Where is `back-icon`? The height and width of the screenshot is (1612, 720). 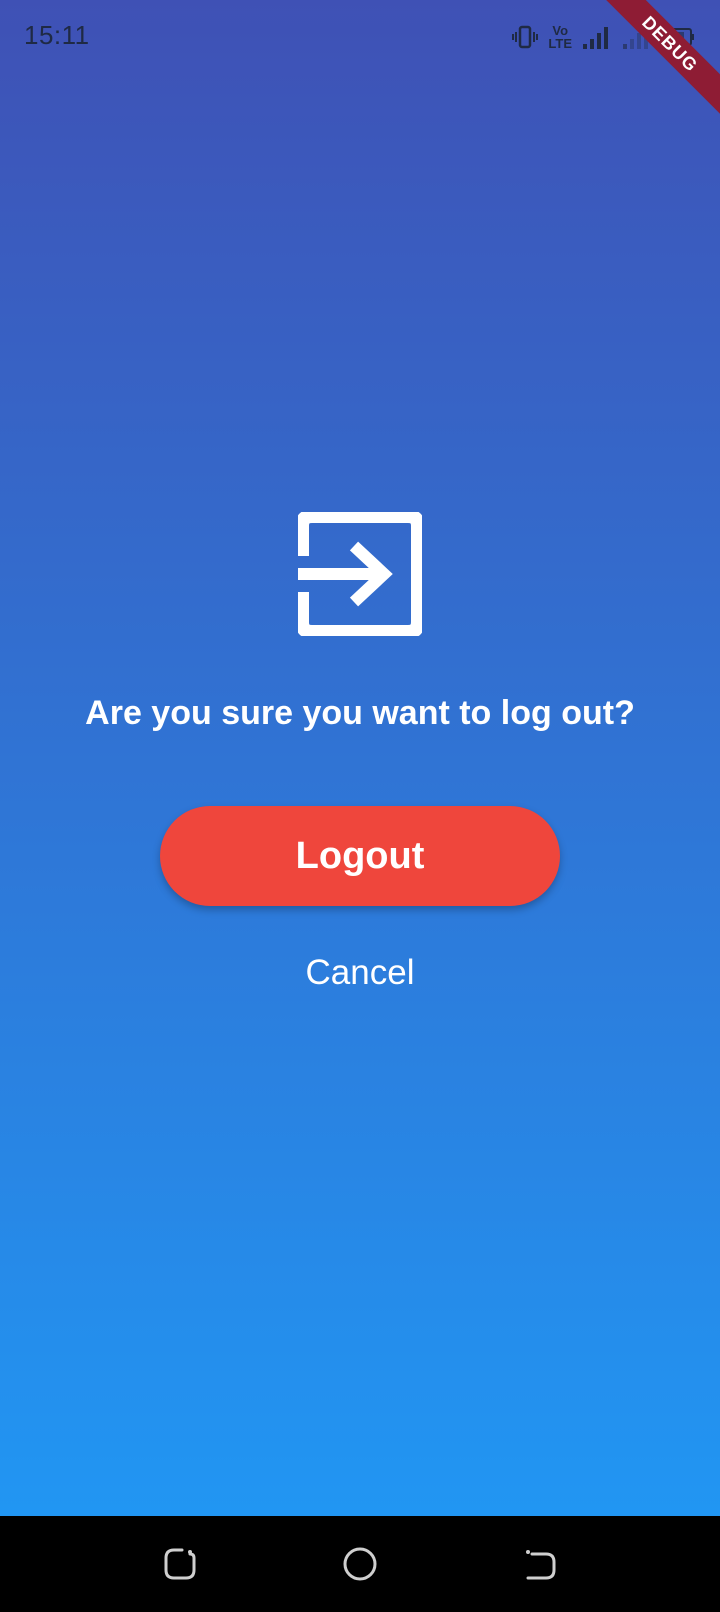 back-icon is located at coordinates (540, 1564).